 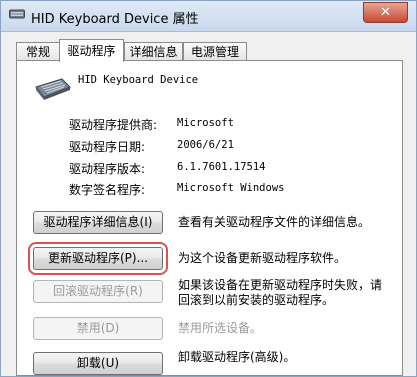 I want to click on uninstall-button: 卸载(U), so click(x=98, y=363).